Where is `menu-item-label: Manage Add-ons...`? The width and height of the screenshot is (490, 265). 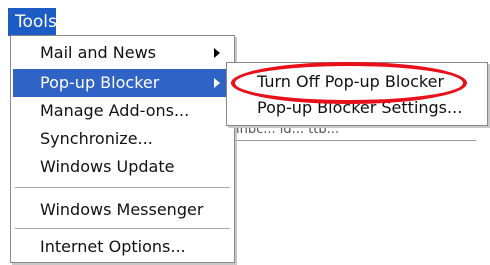
menu-item-label: Manage Add-ons... is located at coordinates (115, 110).